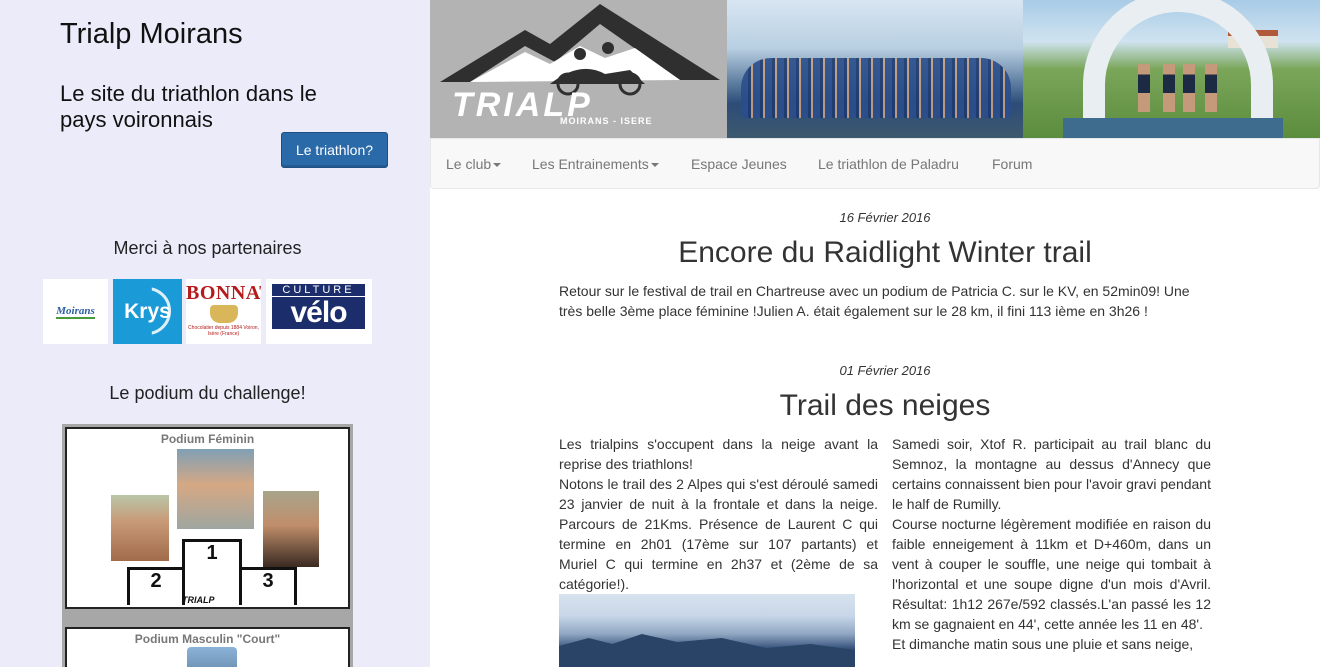  What do you see at coordinates (268, 586) in the screenshot?
I see `podium-step-3: 3` at bounding box center [268, 586].